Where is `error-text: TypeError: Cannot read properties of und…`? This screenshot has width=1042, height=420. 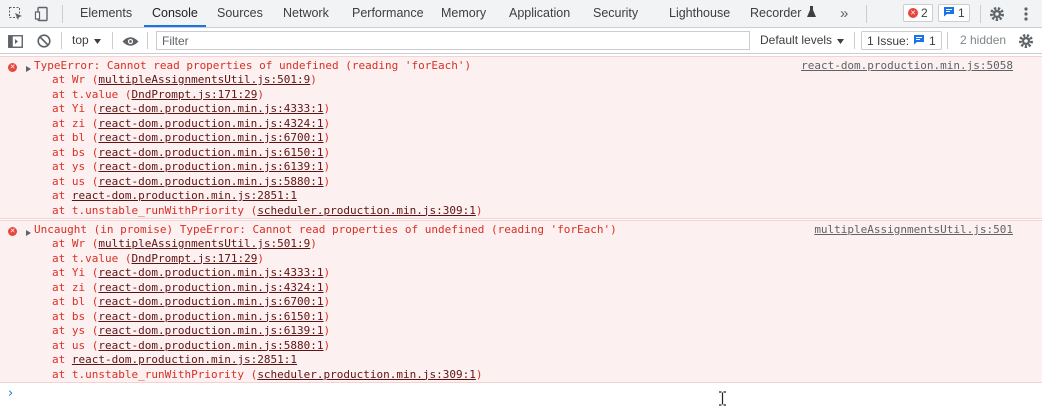 error-text: TypeError: Cannot read properties of und… is located at coordinates (253, 65).